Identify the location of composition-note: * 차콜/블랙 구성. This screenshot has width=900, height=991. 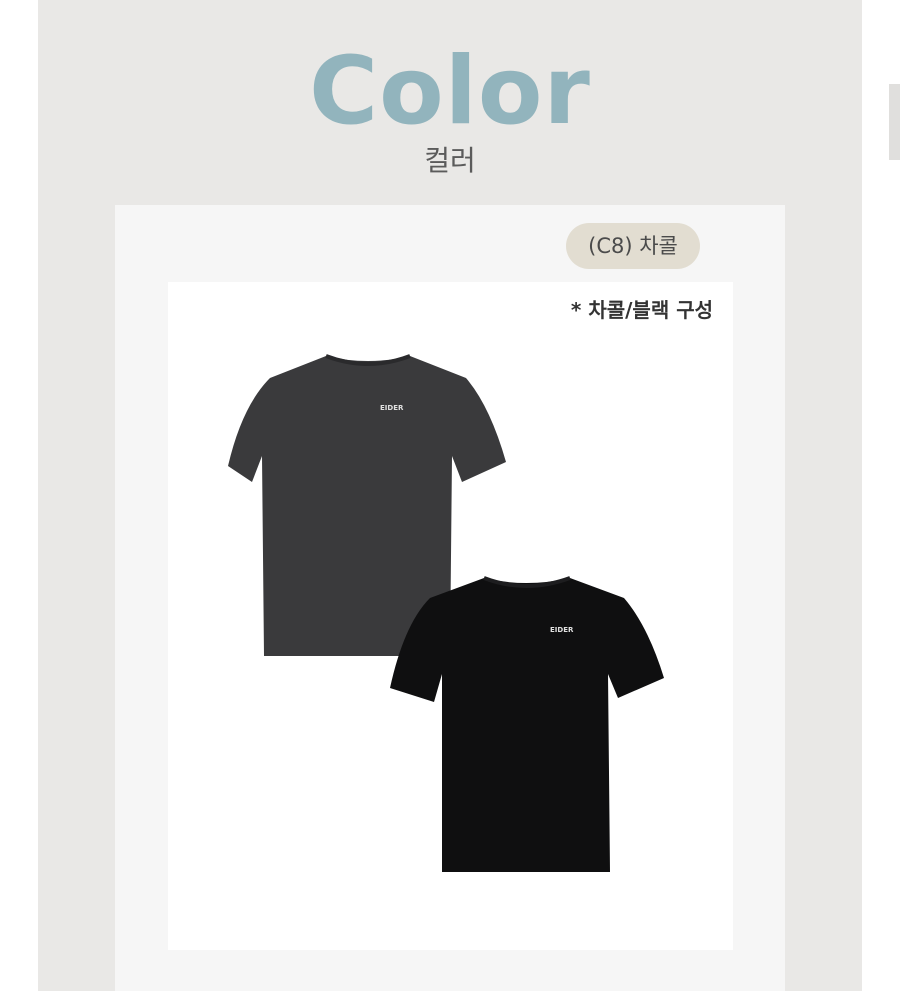
(641, 310).